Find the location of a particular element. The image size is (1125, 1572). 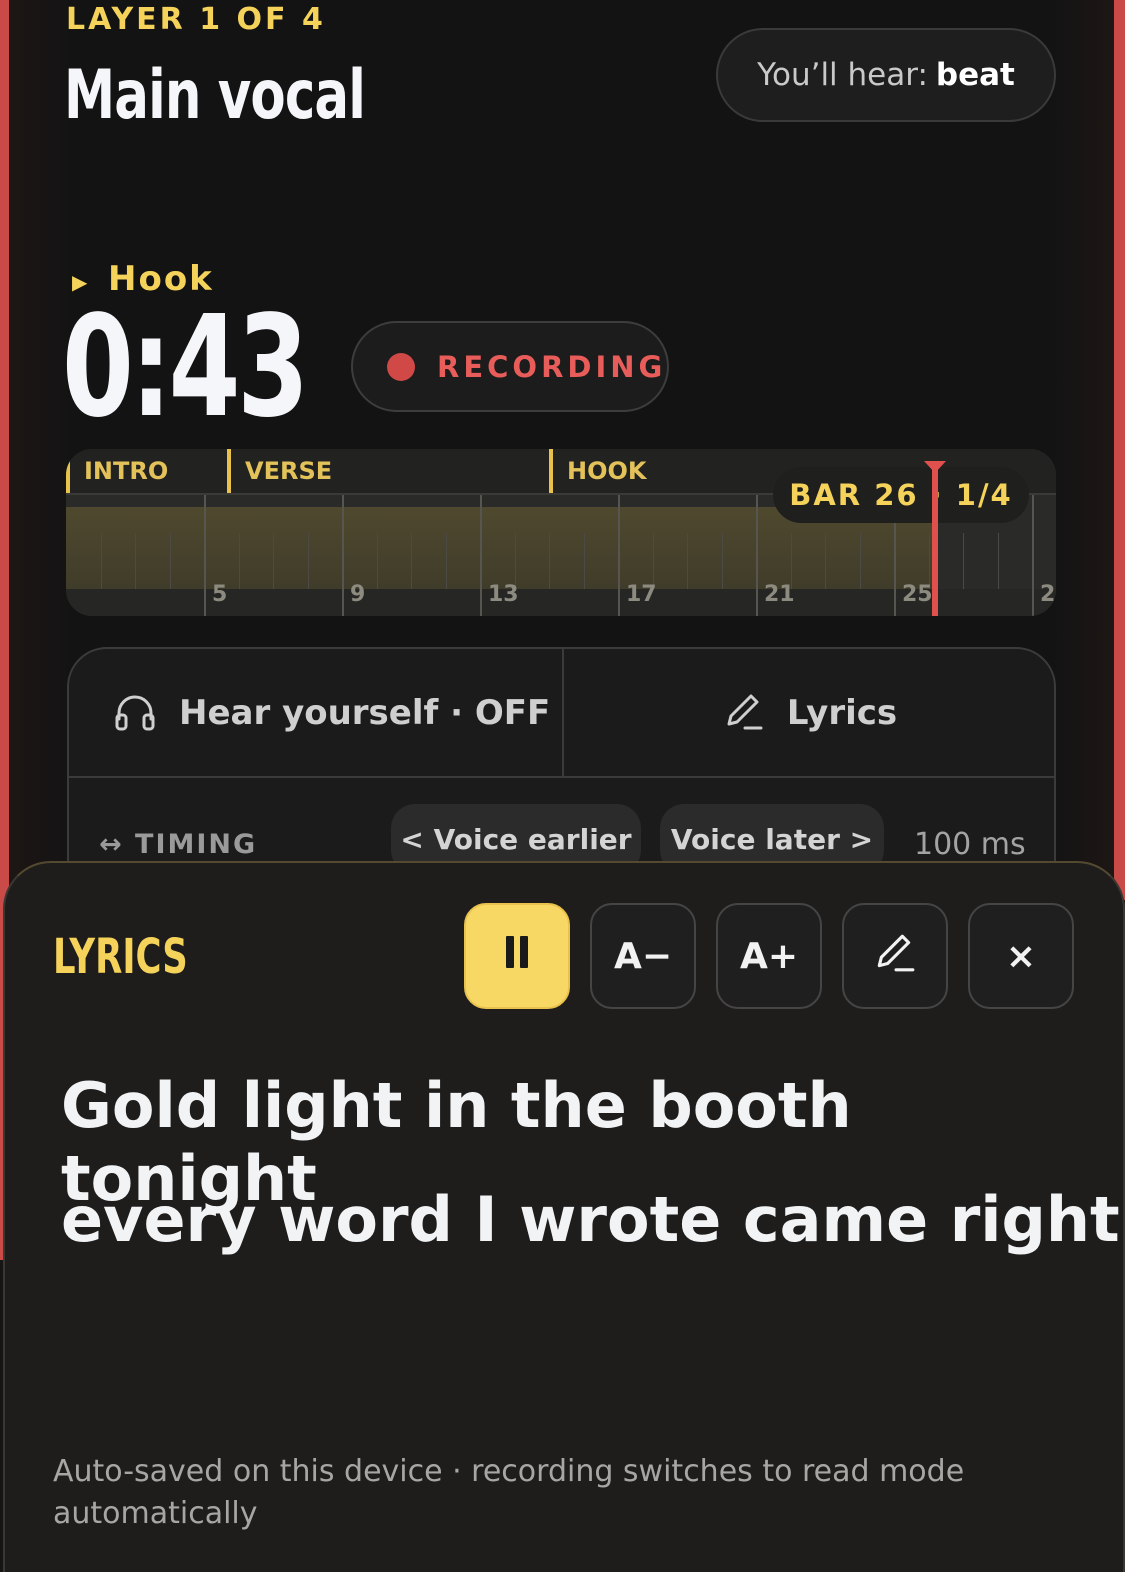

edit-lyrics-button is located at coordinates (895, 956).